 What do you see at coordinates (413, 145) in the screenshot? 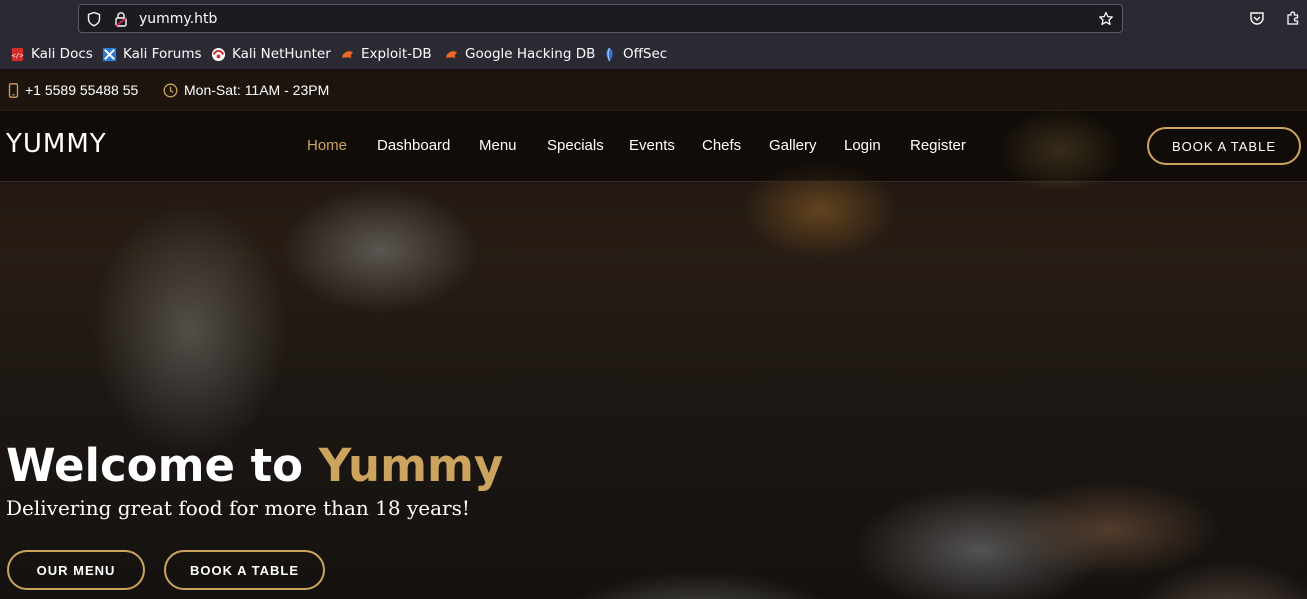
I see `nav-dashboard: Dashboard` at bounding box center [413, 145].